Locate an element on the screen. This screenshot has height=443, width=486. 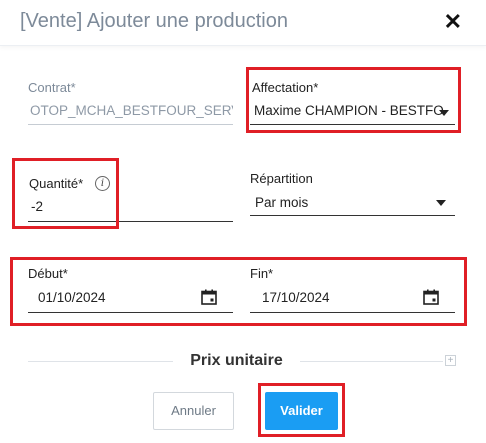
info-icon: i is located at coordinates (102, 183).